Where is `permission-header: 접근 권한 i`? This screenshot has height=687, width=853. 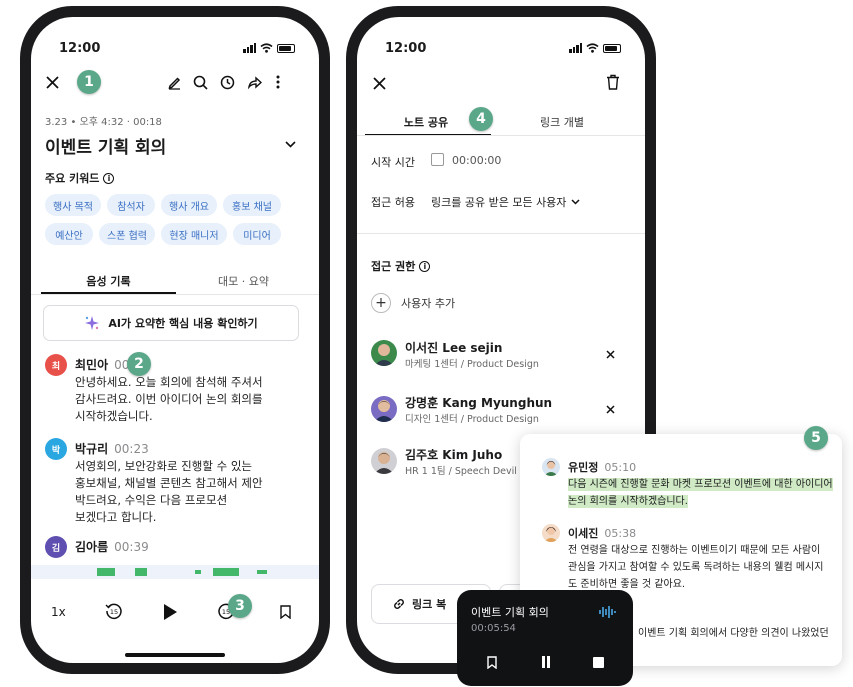
permission-header: 접근 권한 i is located at coordinates (401, 266).